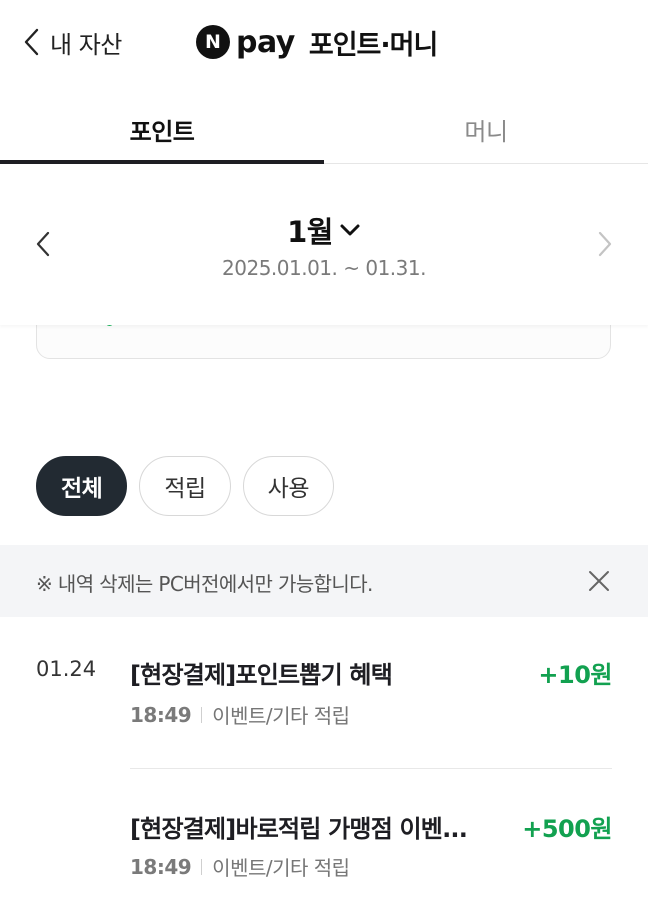 The width and height of the screenshot is (648, 920). I want to click on back-button: 내 자산, so click(72, 42).